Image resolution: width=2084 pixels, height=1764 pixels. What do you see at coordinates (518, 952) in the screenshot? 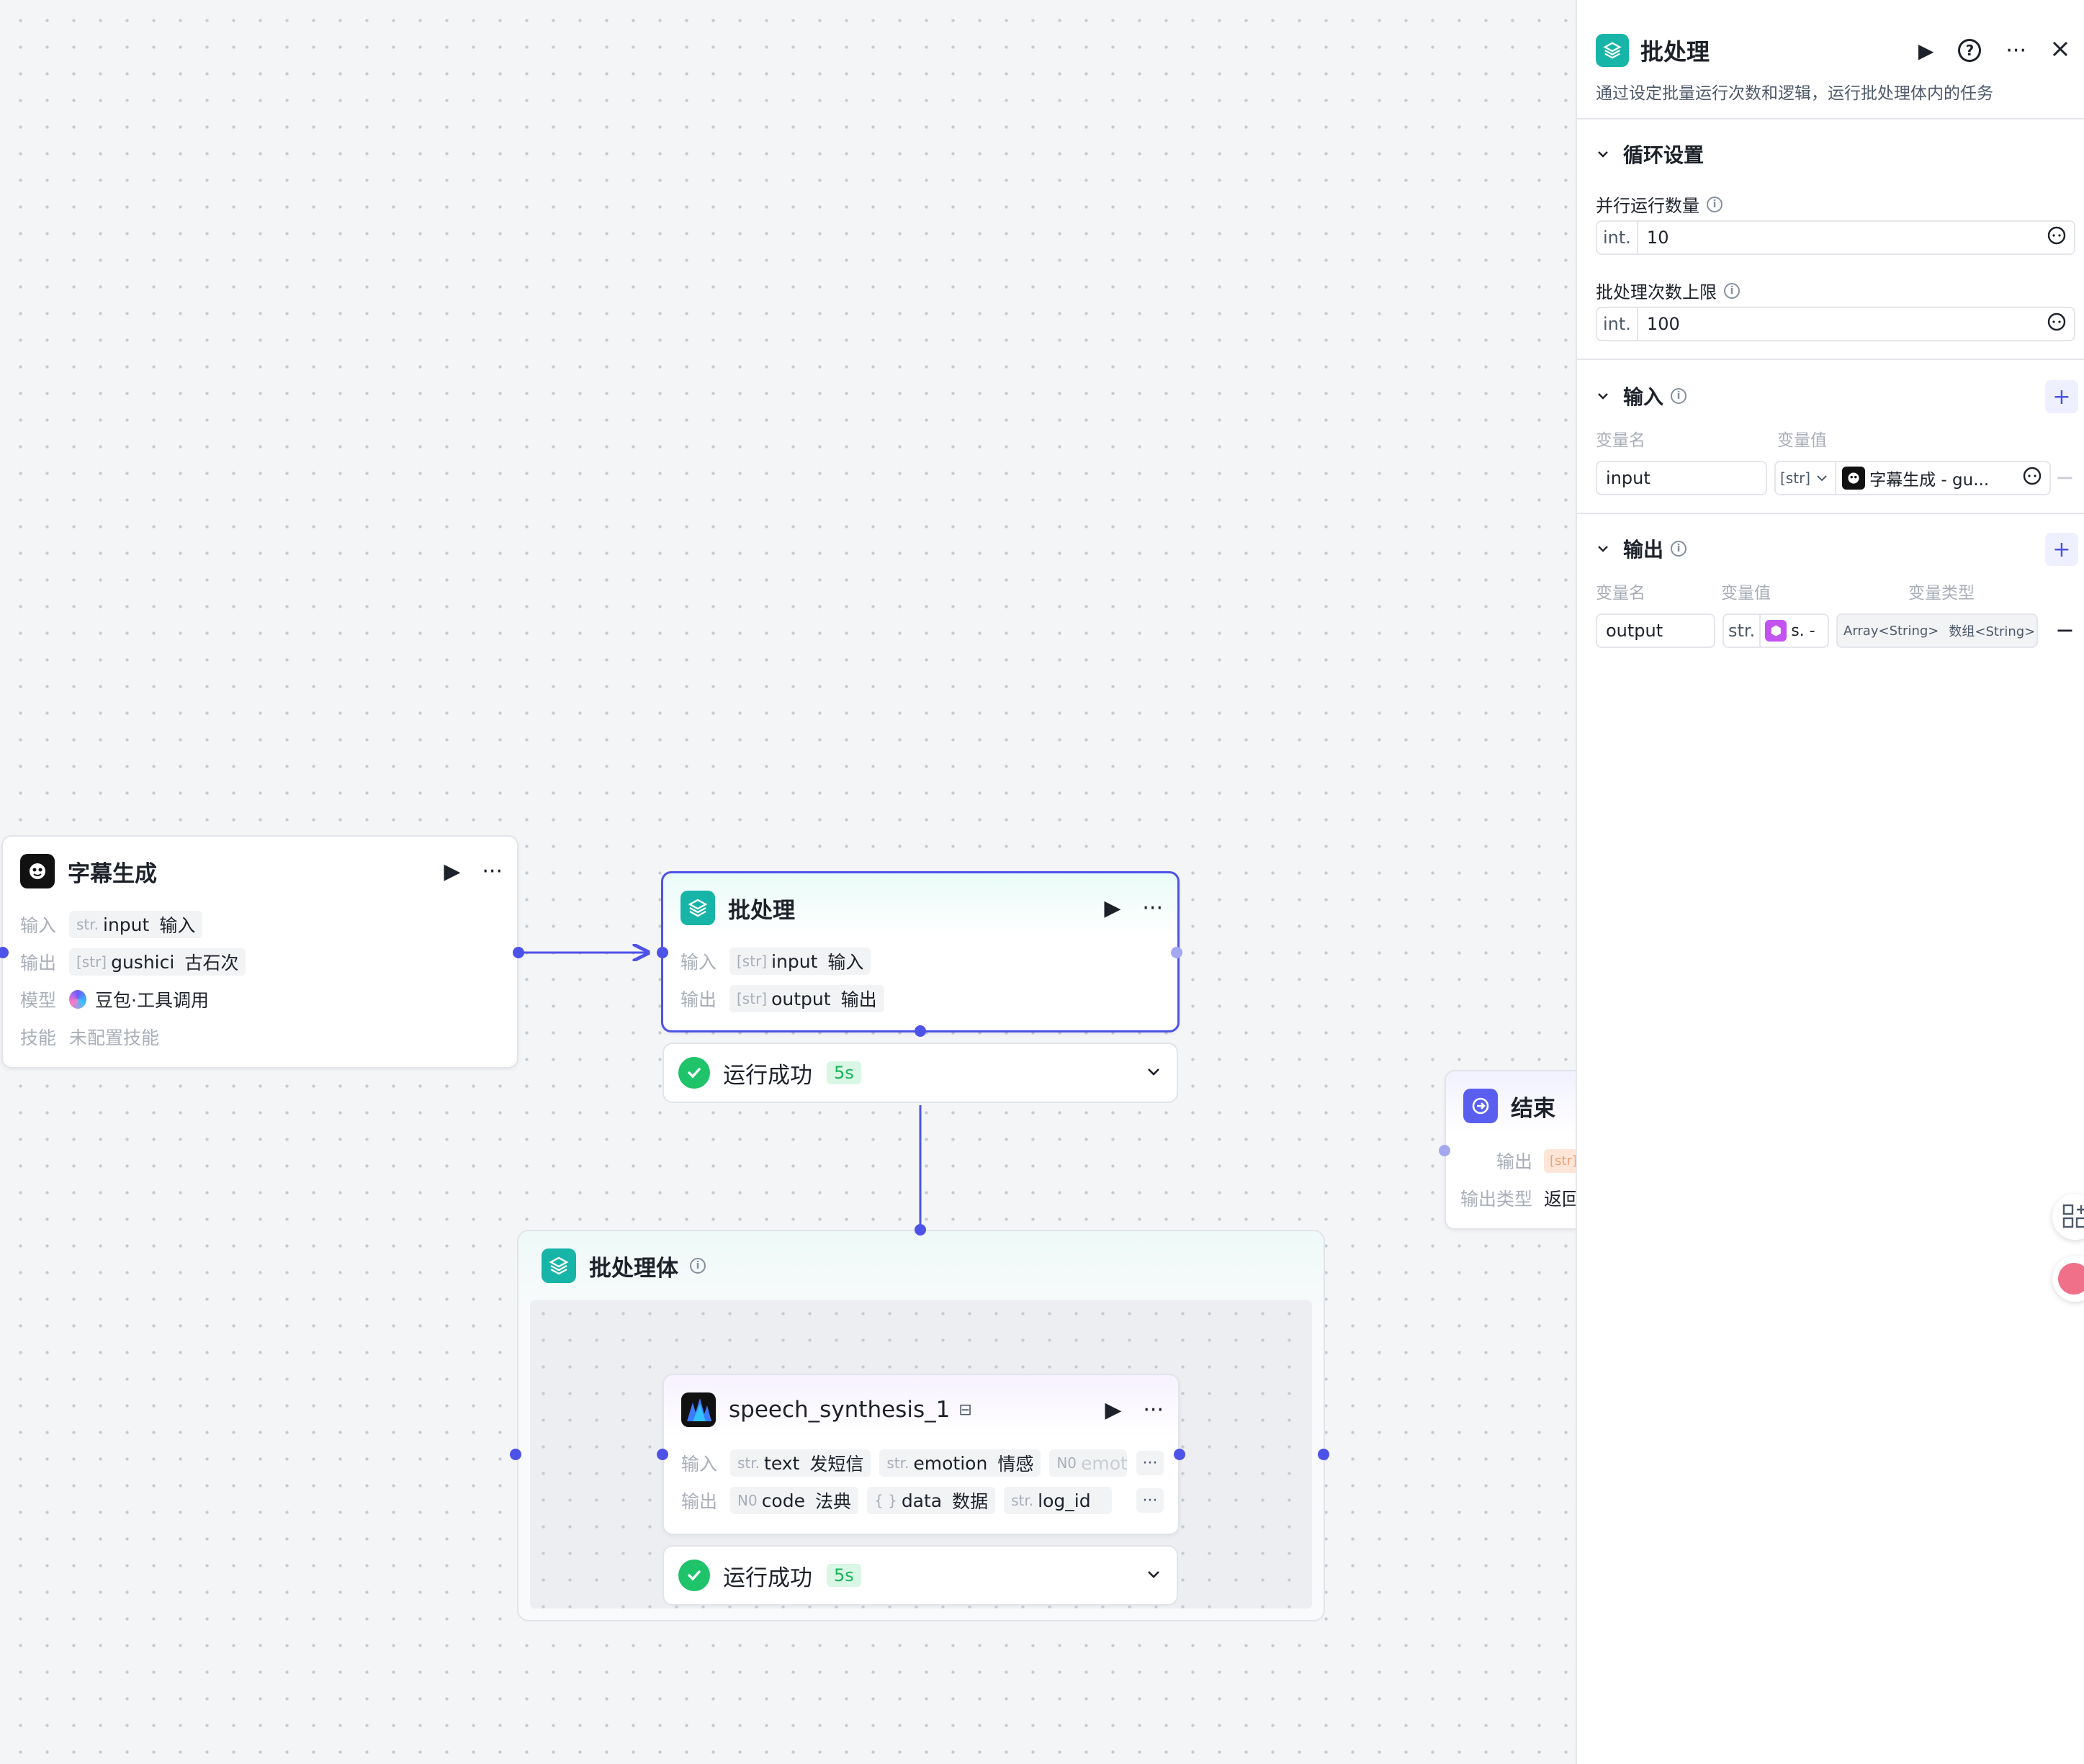
I see `port-subtitle-out` at bounding box center [518, 952].